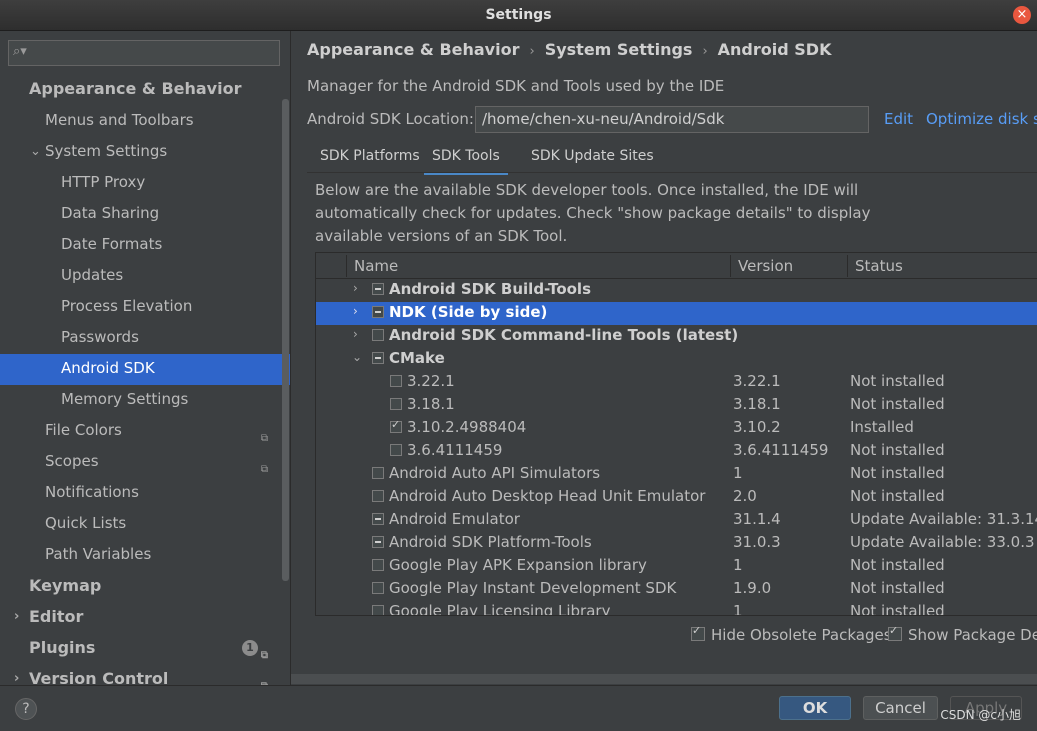 Image resolution: width=1037 pixels, height=731 pixels. I want to click on sidebar-item-label: HTTP Proxy, so click(103, 182).